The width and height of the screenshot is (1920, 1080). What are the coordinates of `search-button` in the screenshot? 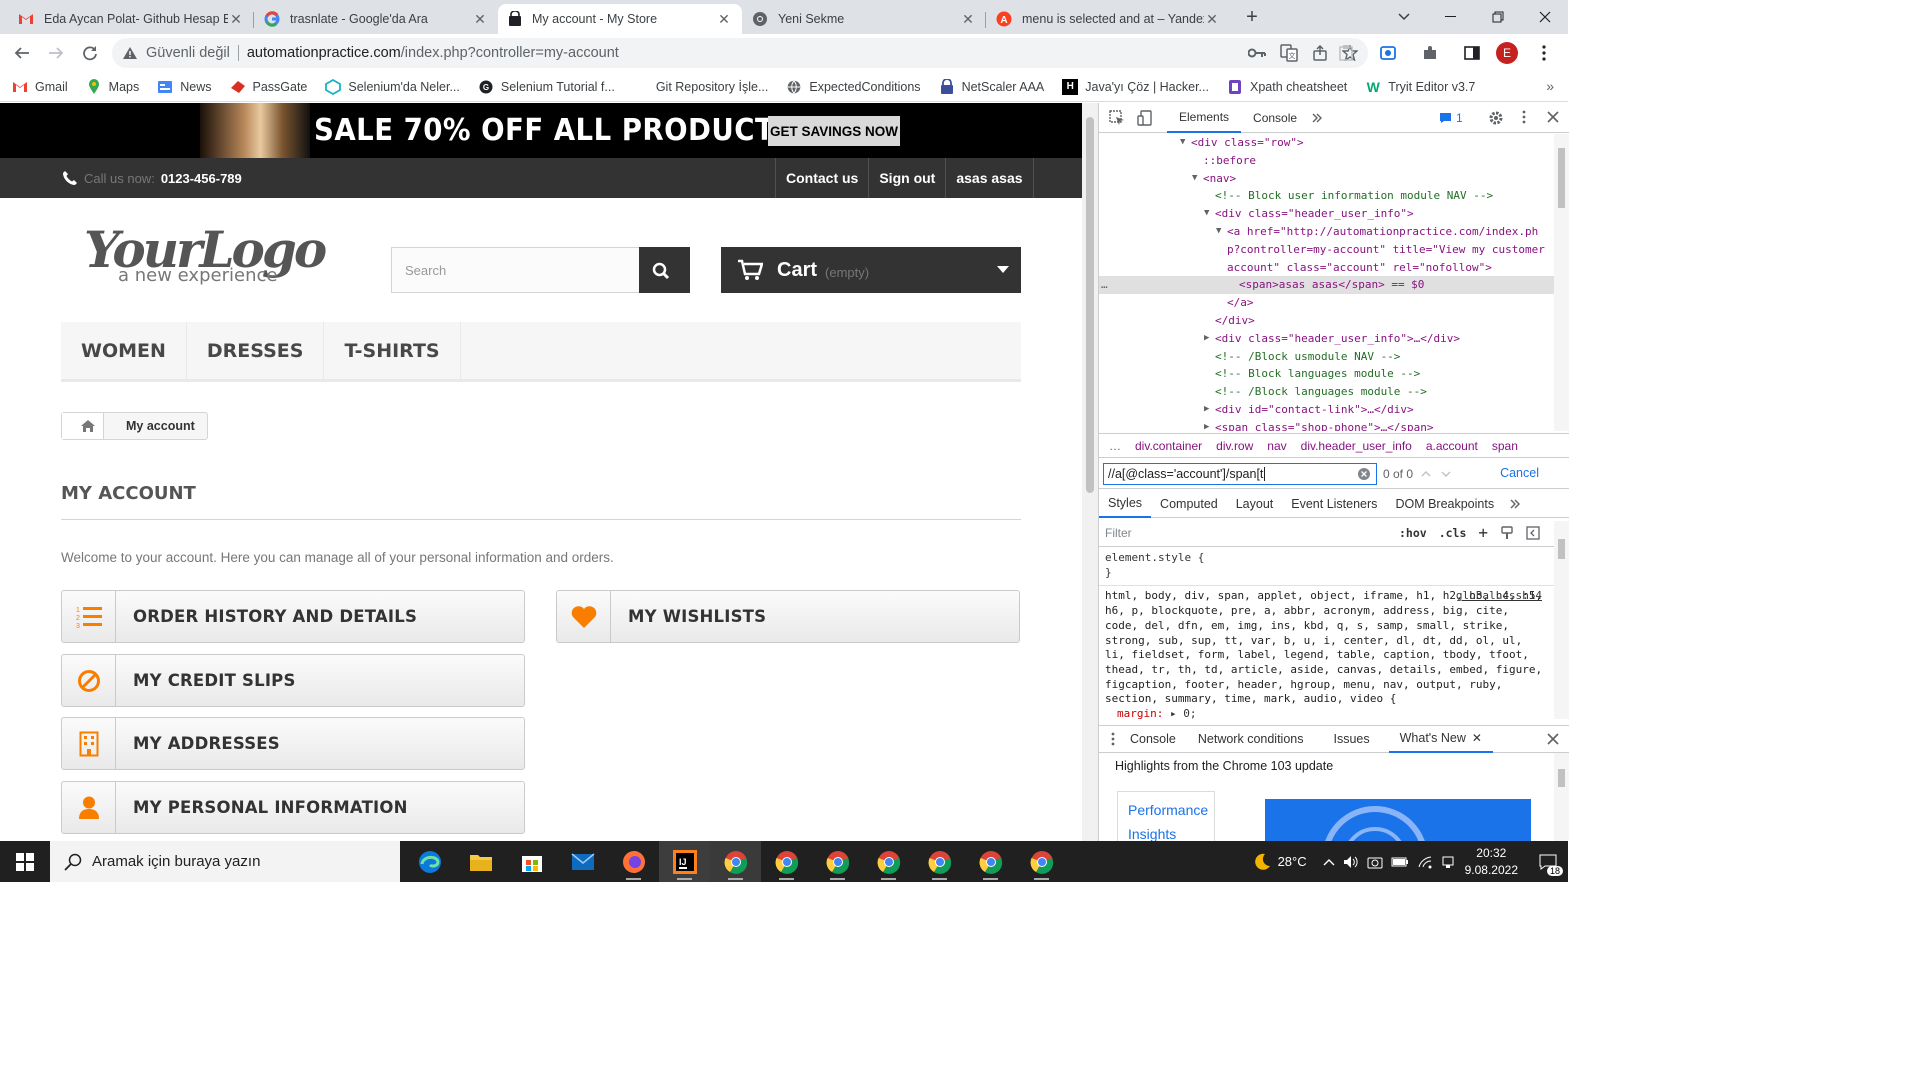 It's located at (664, 270).